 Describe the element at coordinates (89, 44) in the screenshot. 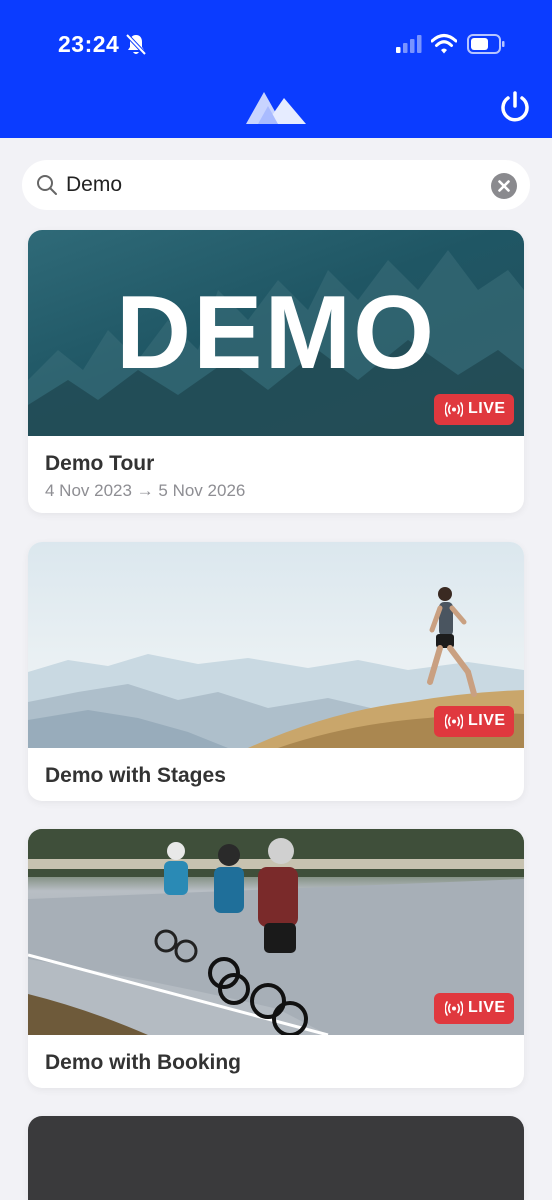

I see `status-time: 23:24` at that location.